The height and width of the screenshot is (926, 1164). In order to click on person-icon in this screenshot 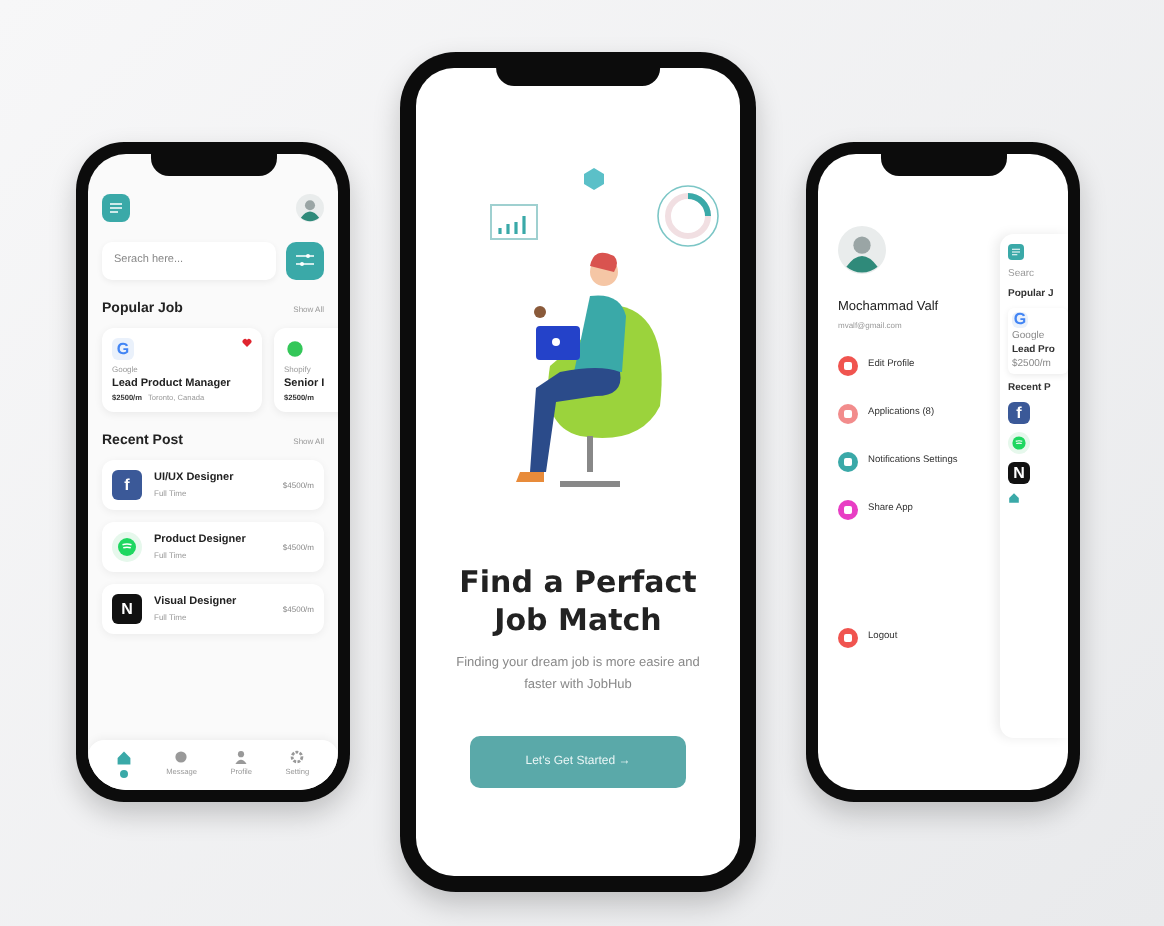, I will do `click(241, 756)`.